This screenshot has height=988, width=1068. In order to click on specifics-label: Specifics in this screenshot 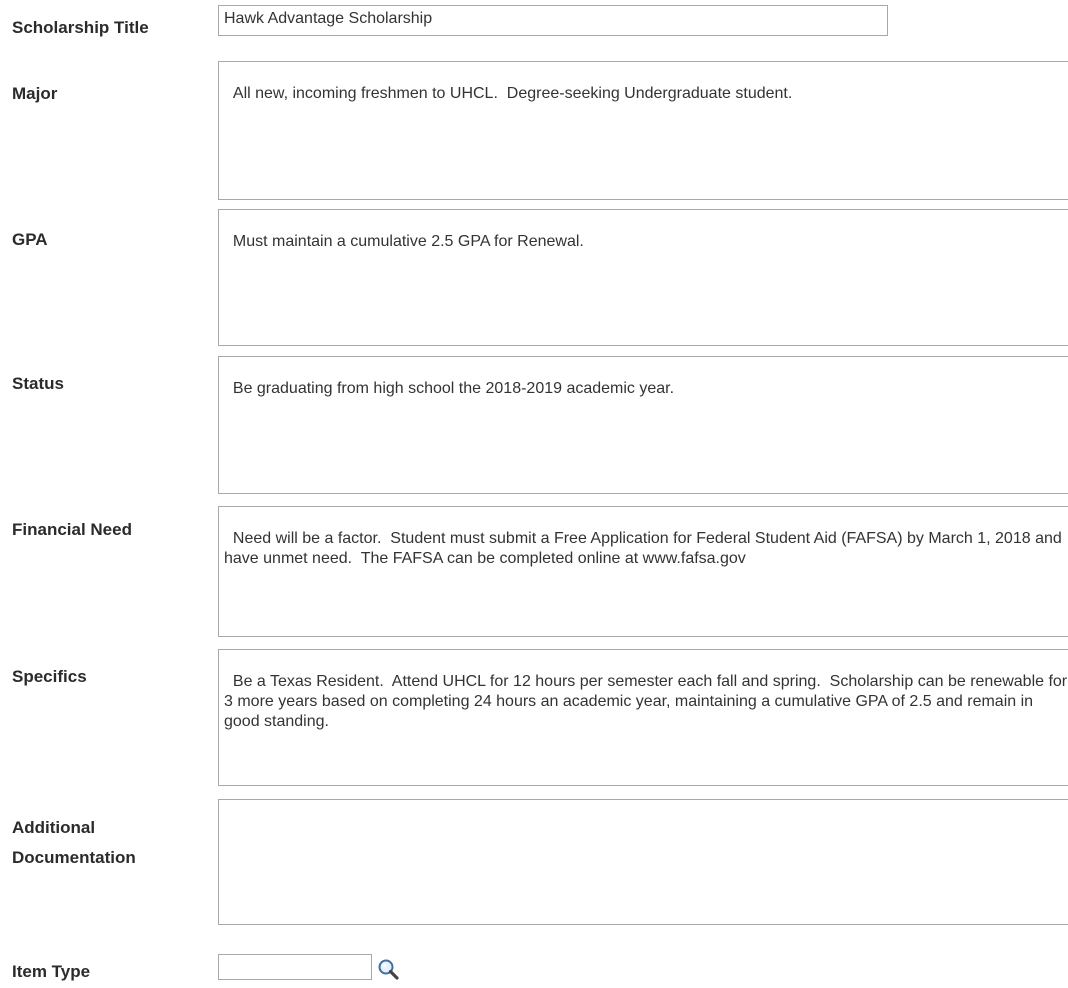, I will do `click(49, 676)`.